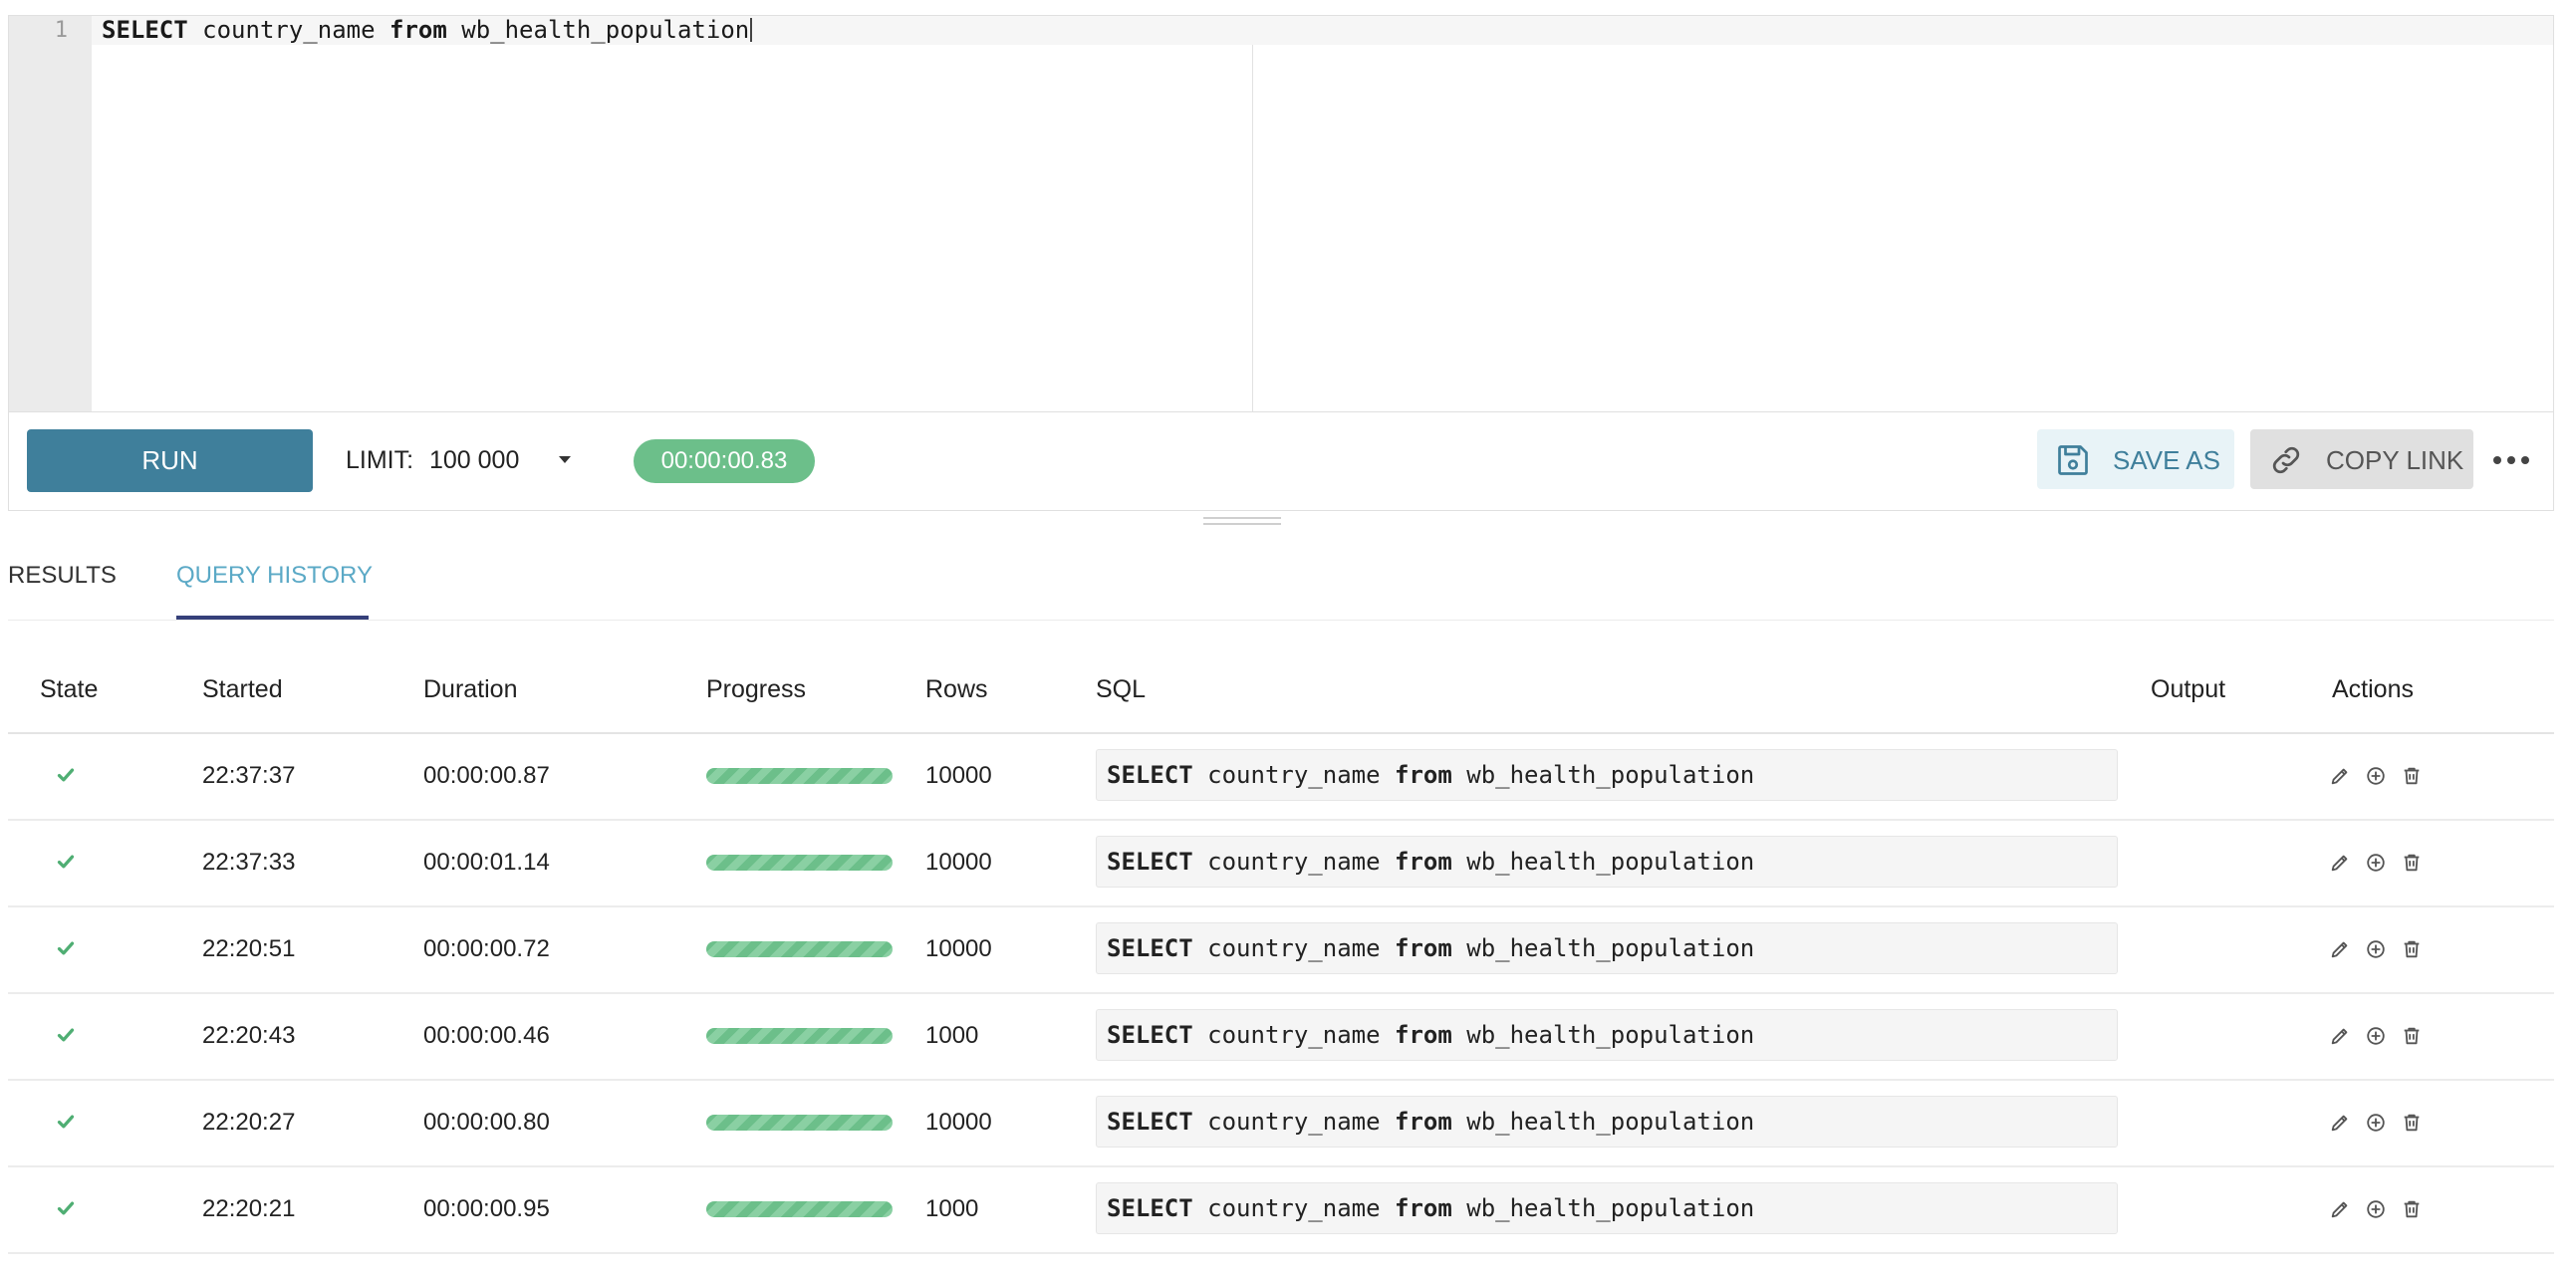 This screenshot has width=2576, height=1281. I want to click on text-cursor, so click(751, 30).